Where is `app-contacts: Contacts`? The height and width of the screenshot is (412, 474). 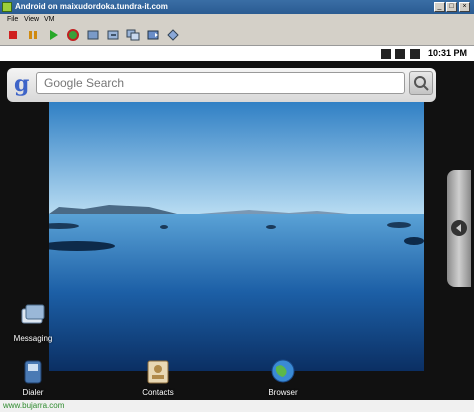
app-contacts: Contacts is located at coordinates (158, 377).